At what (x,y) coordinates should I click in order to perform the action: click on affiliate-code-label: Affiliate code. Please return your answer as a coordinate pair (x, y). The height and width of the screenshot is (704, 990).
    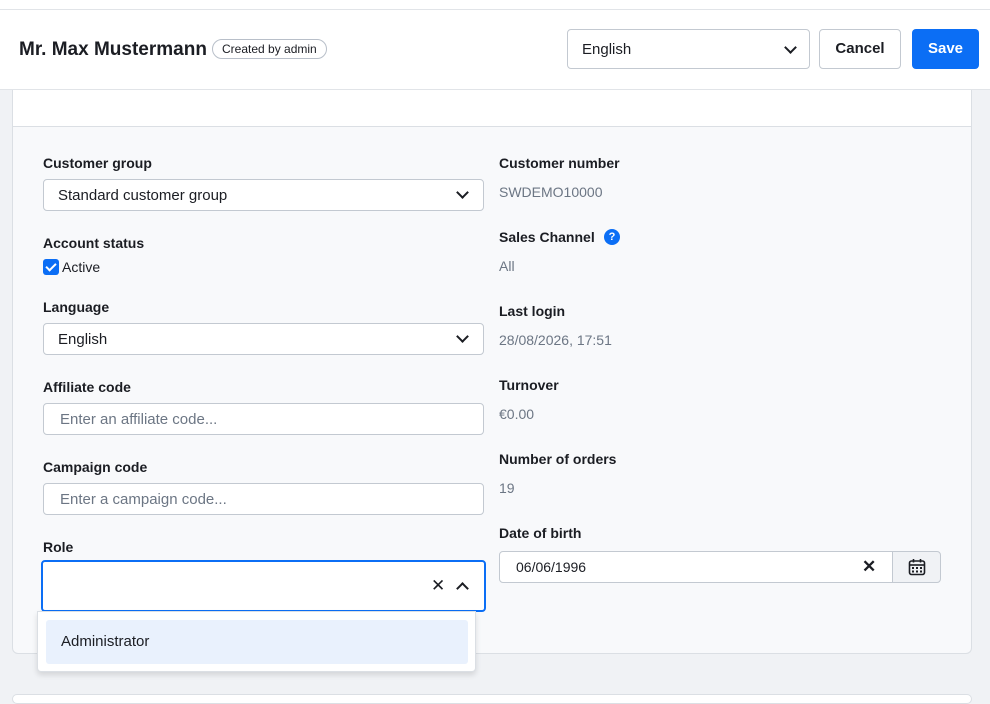
    Looking at the image, I should click on (87, 387).